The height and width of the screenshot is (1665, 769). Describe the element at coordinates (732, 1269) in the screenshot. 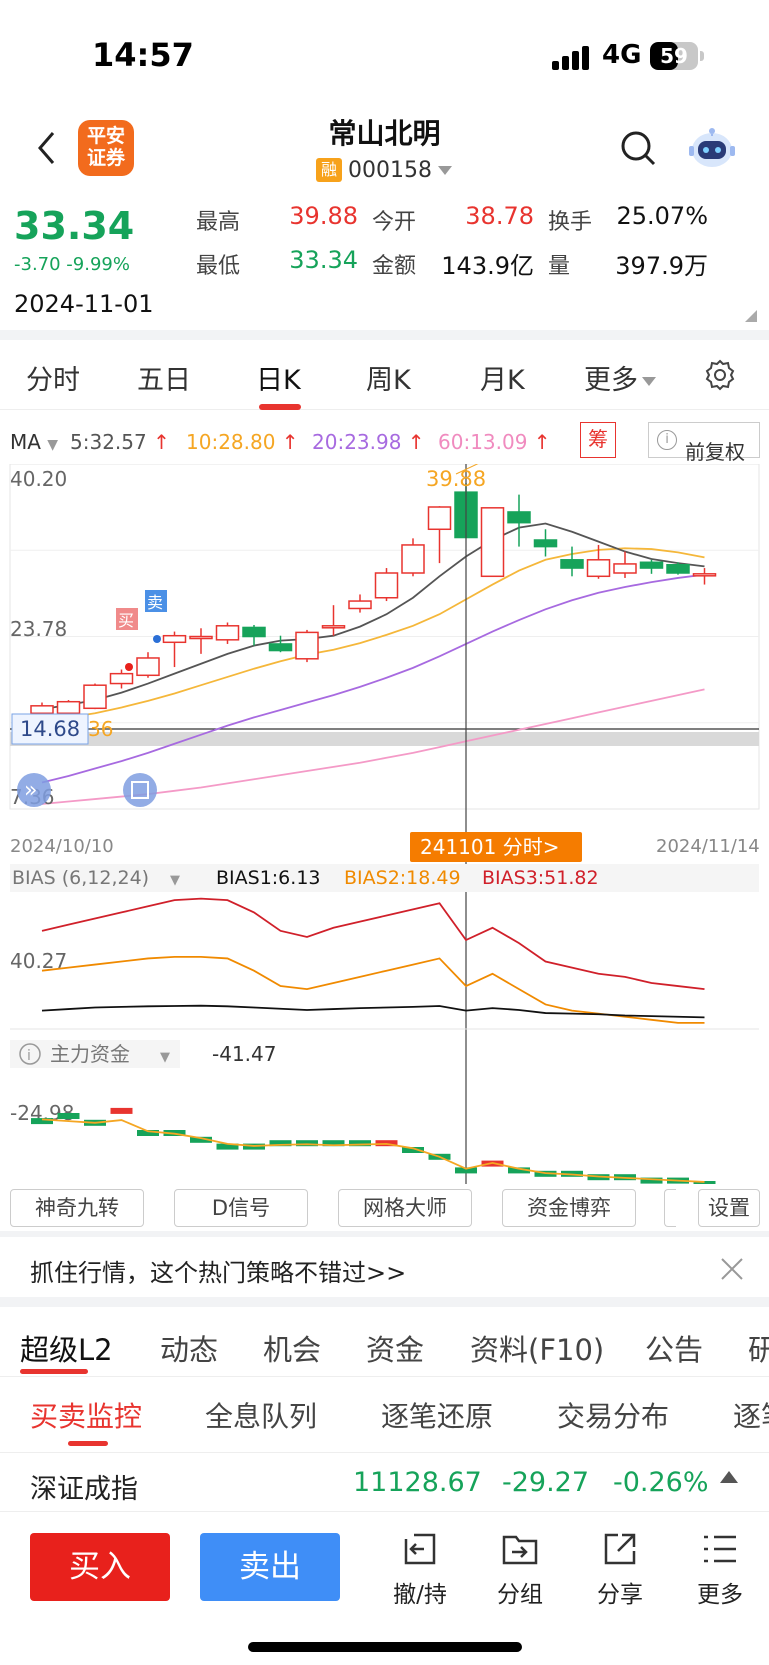

I see `close-icon` at that location.